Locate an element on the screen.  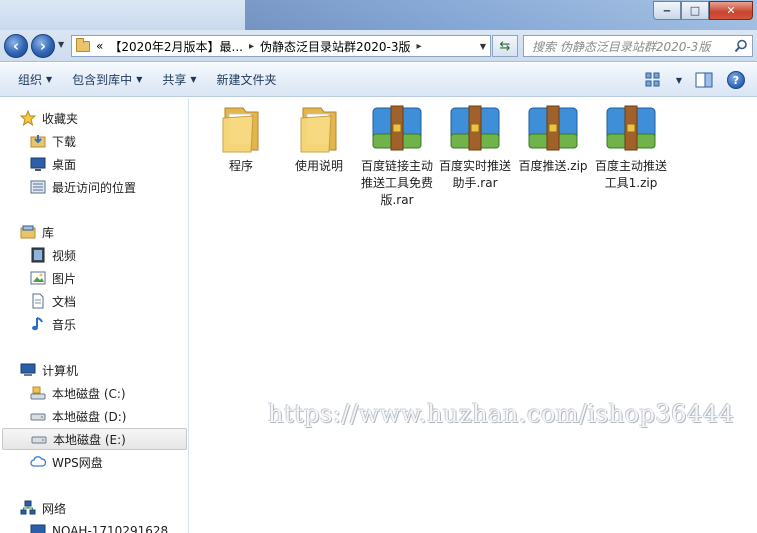
sidebar-item-desktop: 桌面 is located at coordinates (53, 164).